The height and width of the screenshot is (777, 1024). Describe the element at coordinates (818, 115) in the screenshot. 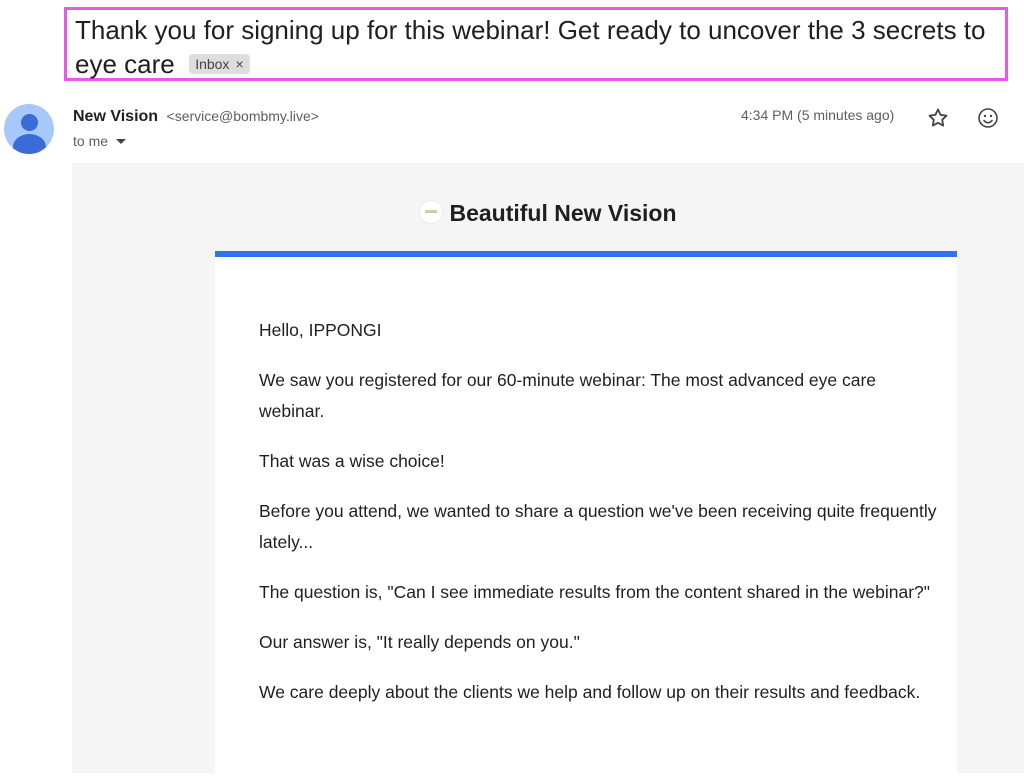

I see `email-timestamp: 4:34 PM (5 minutes ago)` at that location.